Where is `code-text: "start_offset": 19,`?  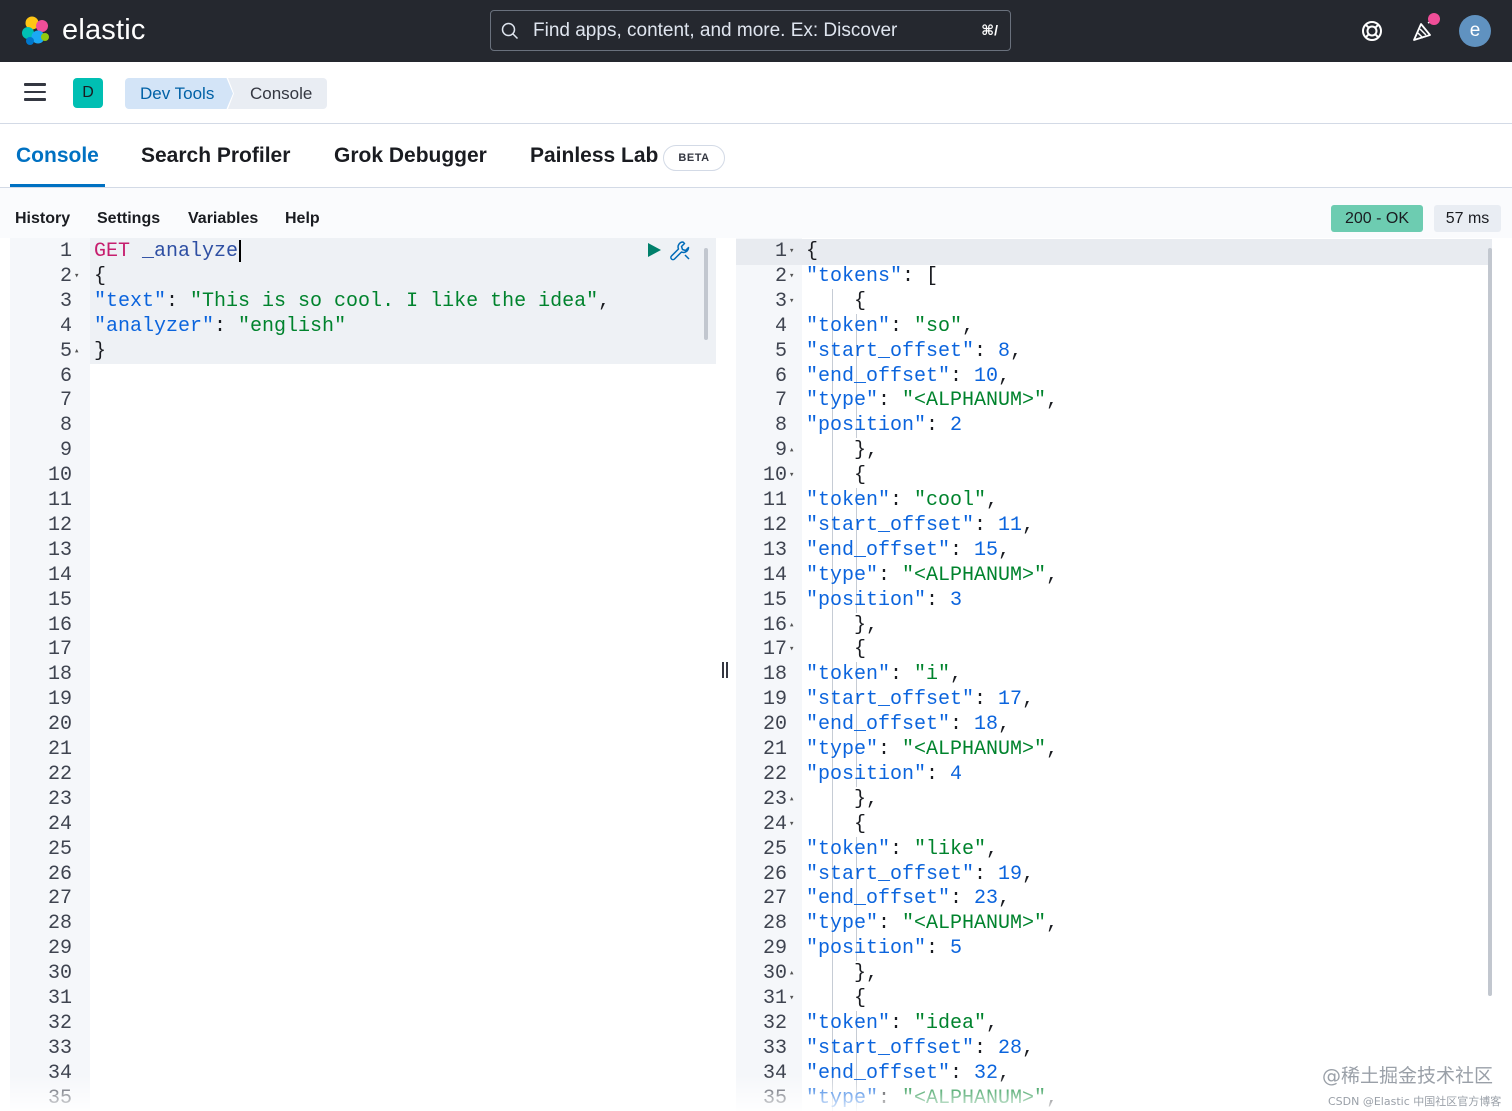 code-text: "start_offset": 19, is located at coordinates (920, 874).